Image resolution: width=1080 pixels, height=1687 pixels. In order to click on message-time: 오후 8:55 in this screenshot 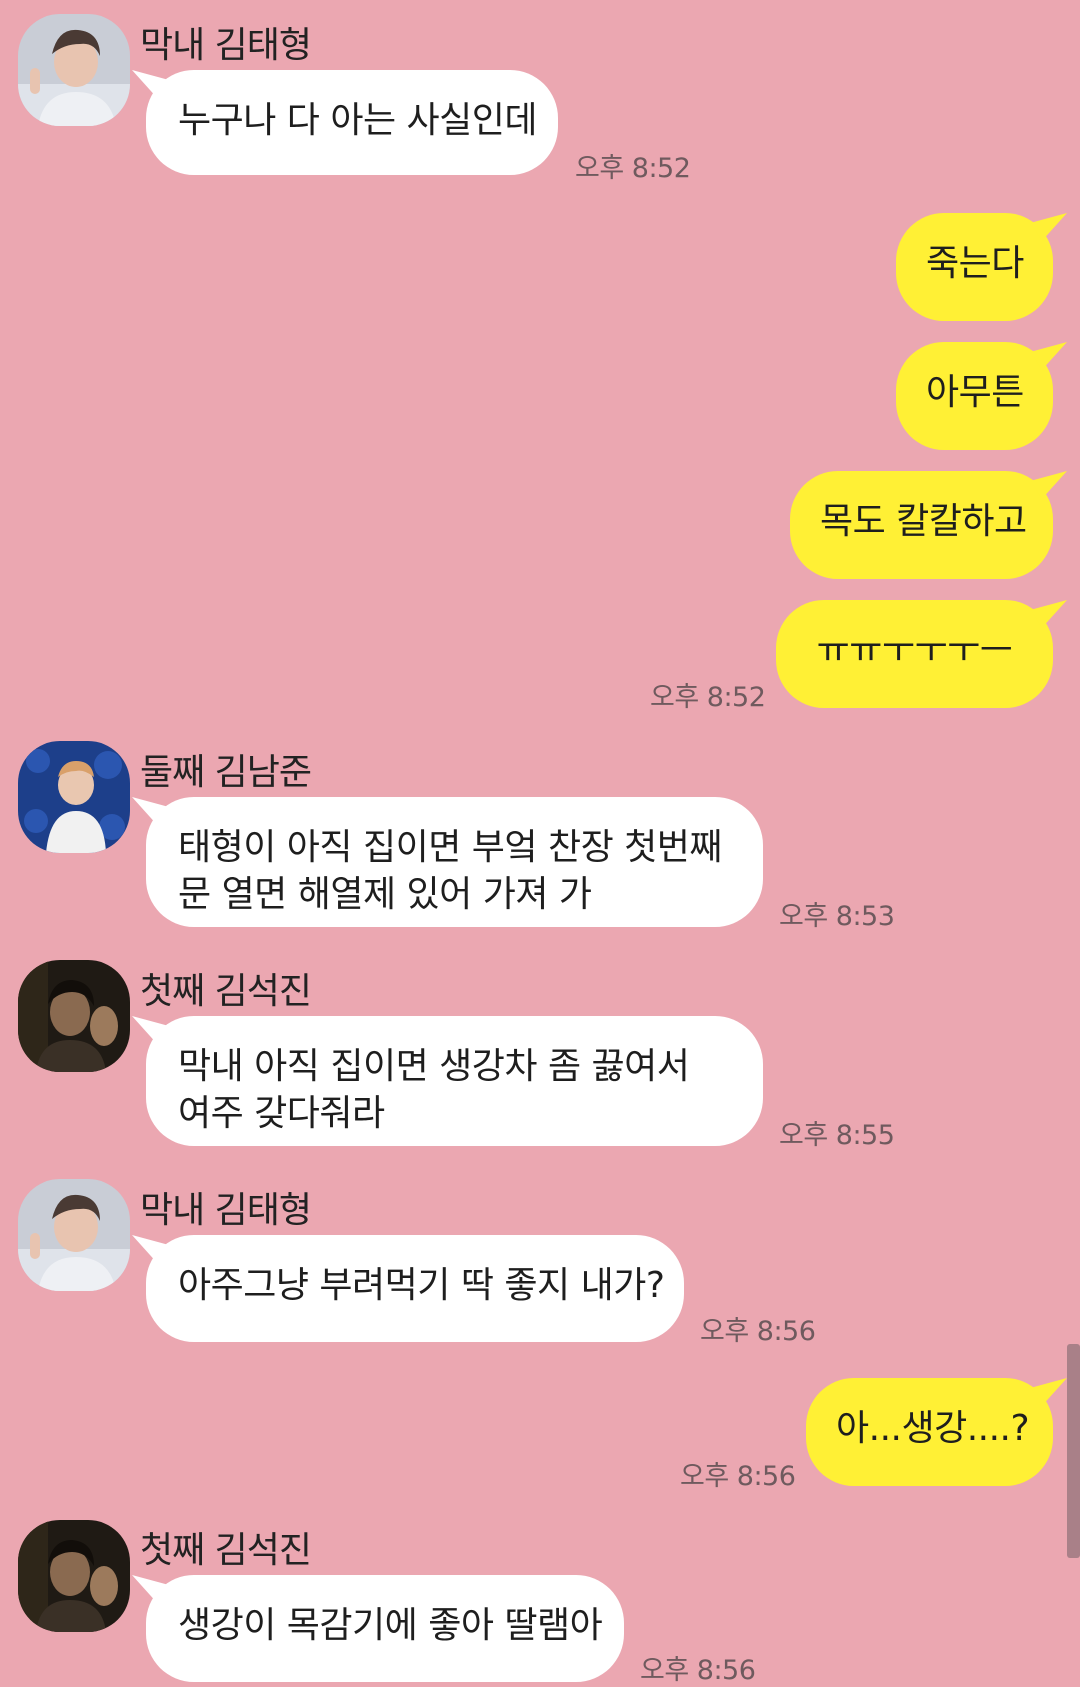, I will do `click(837, 1135)`.